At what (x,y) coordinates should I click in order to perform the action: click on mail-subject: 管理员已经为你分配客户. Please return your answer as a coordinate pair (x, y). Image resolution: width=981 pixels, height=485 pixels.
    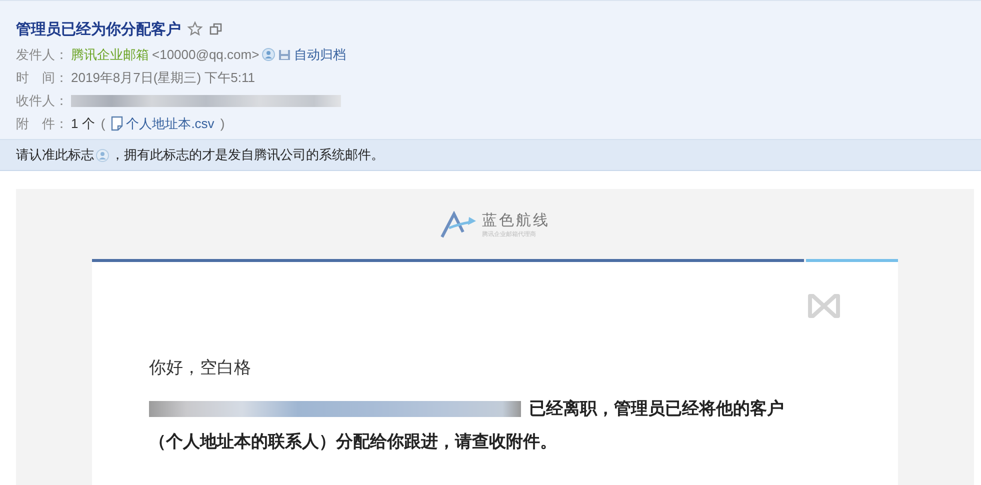
    Looking at the image, I should click on (98, 29).